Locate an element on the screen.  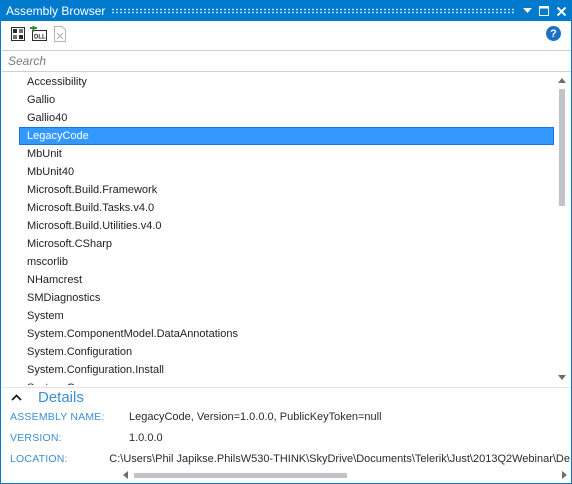
version-value: 1.0.0.0 is located at coordinates (146, 438).